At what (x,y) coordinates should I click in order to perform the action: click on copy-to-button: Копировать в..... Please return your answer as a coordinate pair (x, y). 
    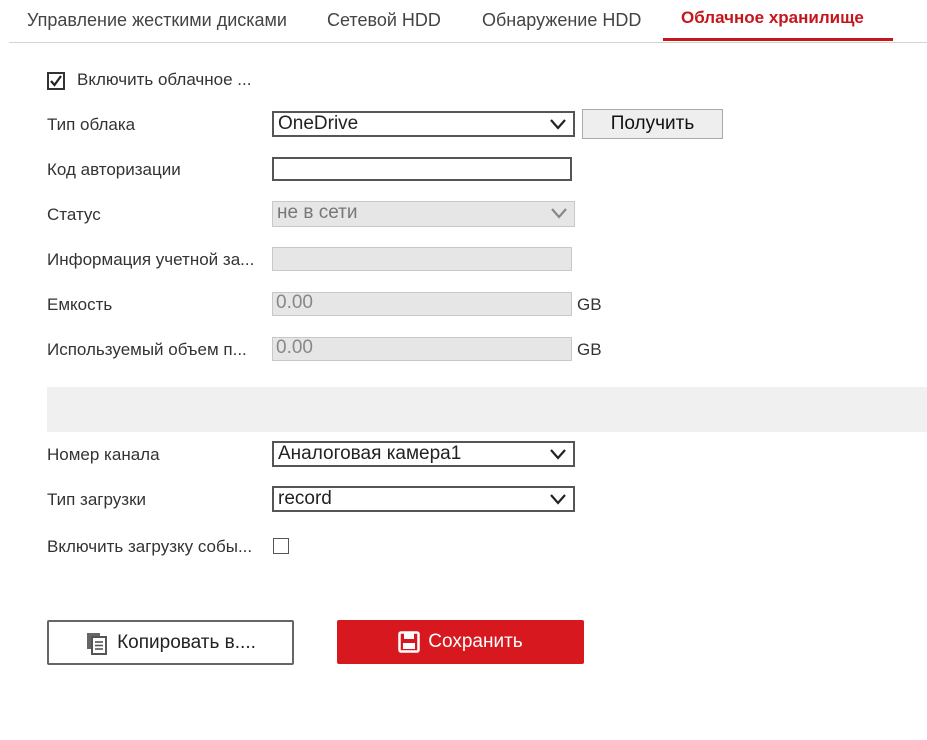
    Looking at the image, I should click on (170, 642).